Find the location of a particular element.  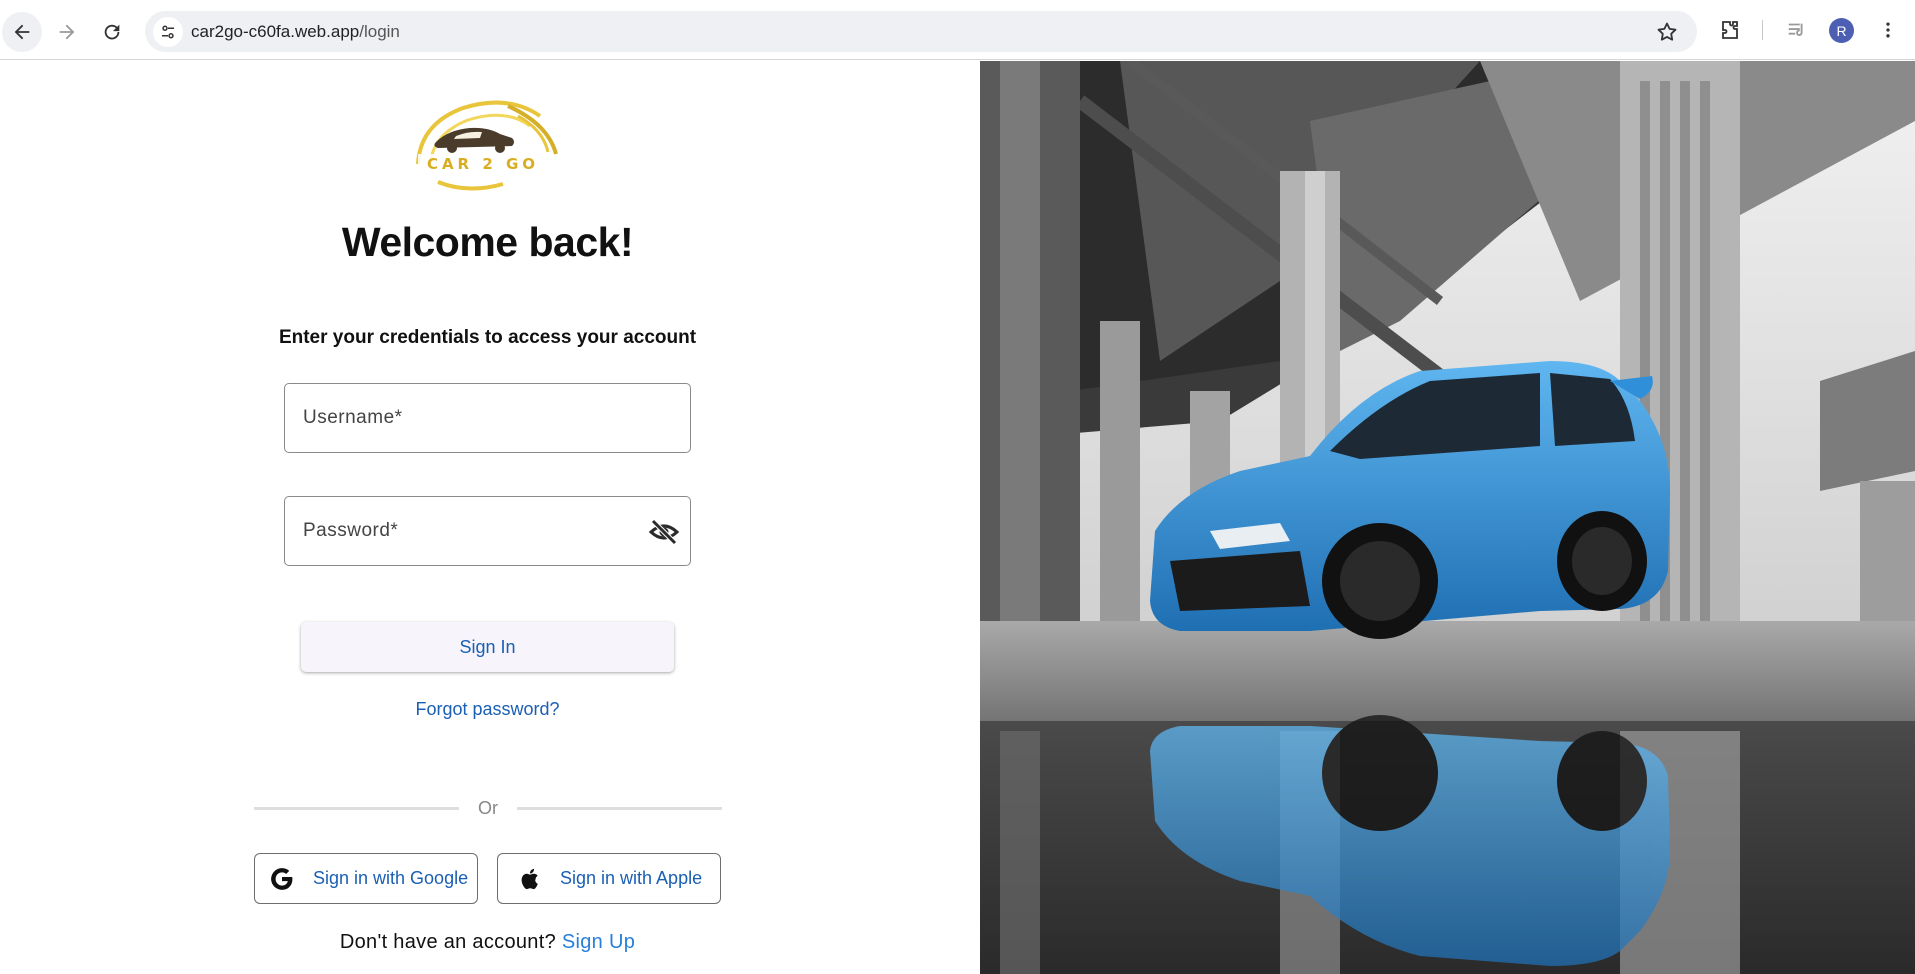

divider-line-right is located at coordinates (619, 808).